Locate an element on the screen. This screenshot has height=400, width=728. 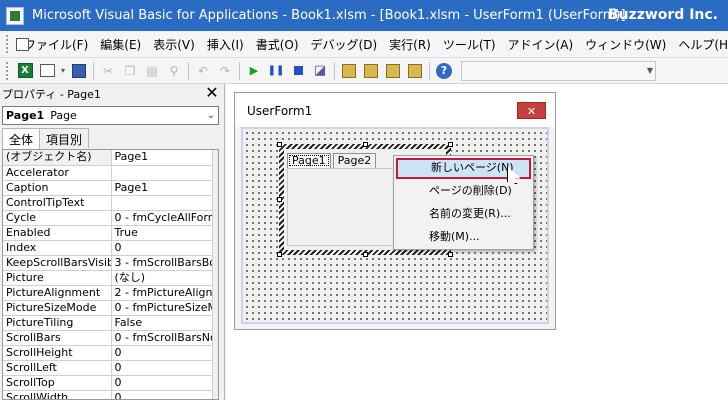
tab-page1: Page1 is located at coordinates (309, 160).